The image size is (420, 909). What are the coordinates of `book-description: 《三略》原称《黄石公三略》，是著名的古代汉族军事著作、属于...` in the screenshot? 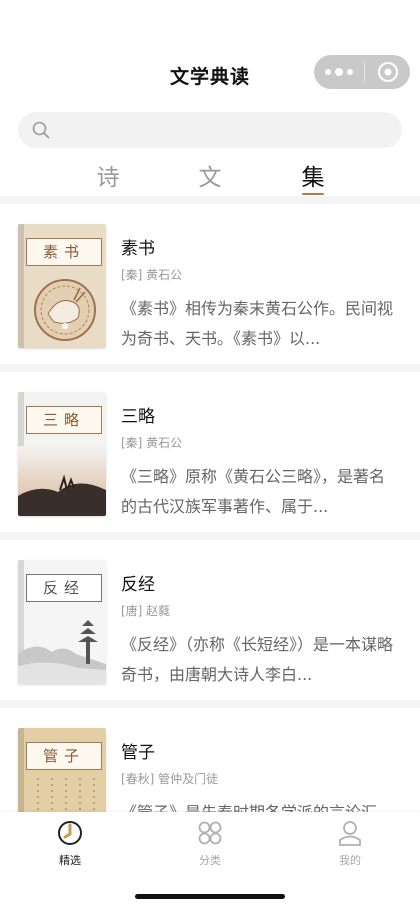 It's located at (253, 491).